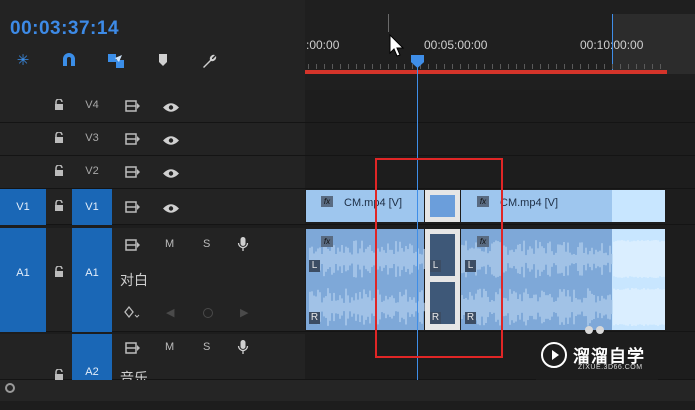 The width and height of the screenshot is (695, 410). I want to click on track-name-v4: V4, so click(92, 105).